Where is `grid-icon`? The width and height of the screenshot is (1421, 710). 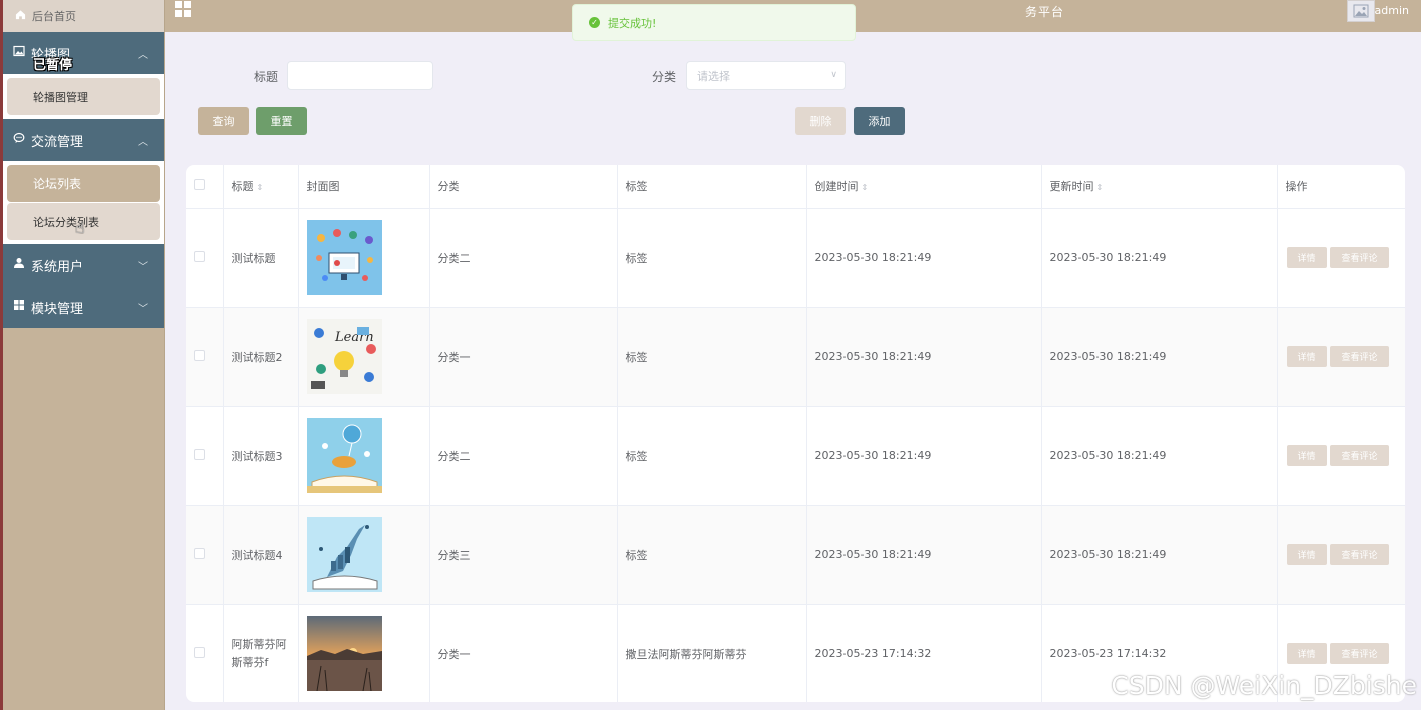
grid-icon is located at coordinates (19, 307).